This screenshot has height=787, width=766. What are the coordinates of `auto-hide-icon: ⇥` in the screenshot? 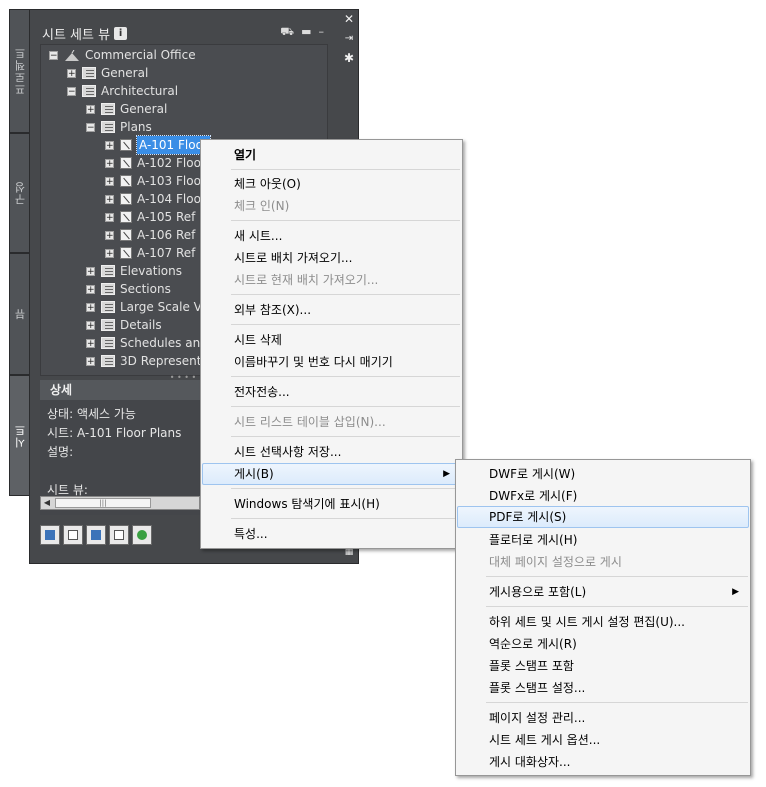 It's located at (349, 39).